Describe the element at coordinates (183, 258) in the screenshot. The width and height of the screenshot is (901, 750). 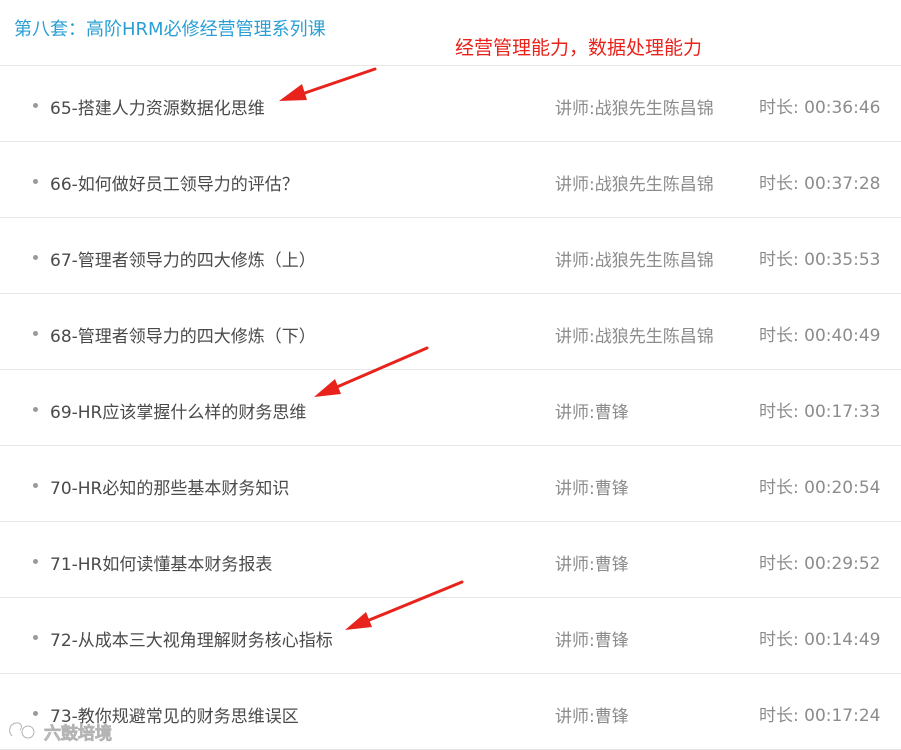
I see `course-title: 67-管理者领导力的四大修炼（上）` at that location.